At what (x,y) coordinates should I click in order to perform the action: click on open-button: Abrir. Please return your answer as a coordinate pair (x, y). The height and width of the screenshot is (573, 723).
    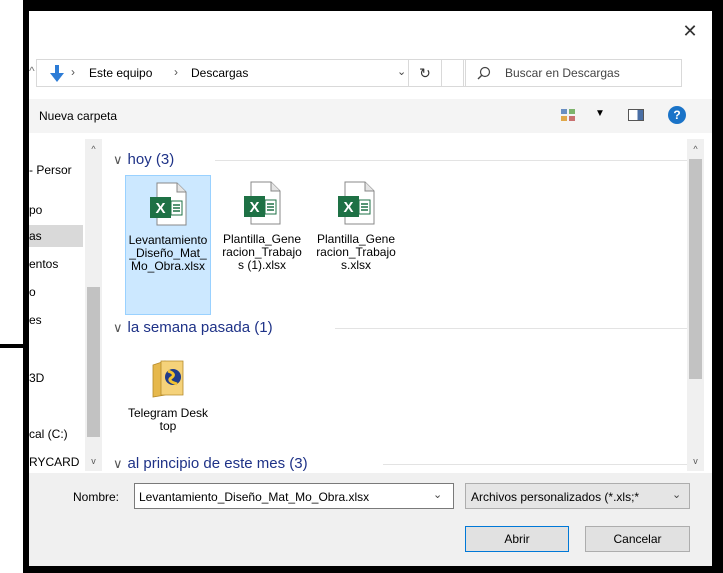
    Looking at the image, I should click on (517, 539).